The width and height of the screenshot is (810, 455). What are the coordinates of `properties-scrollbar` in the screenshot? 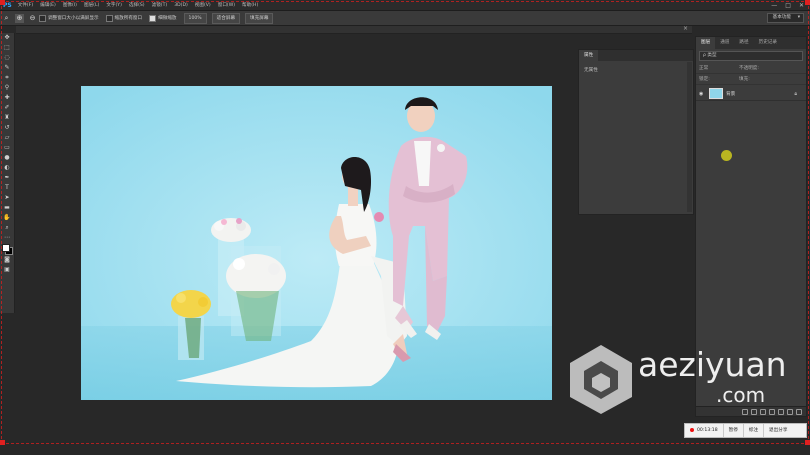 It's located at (689, 137).